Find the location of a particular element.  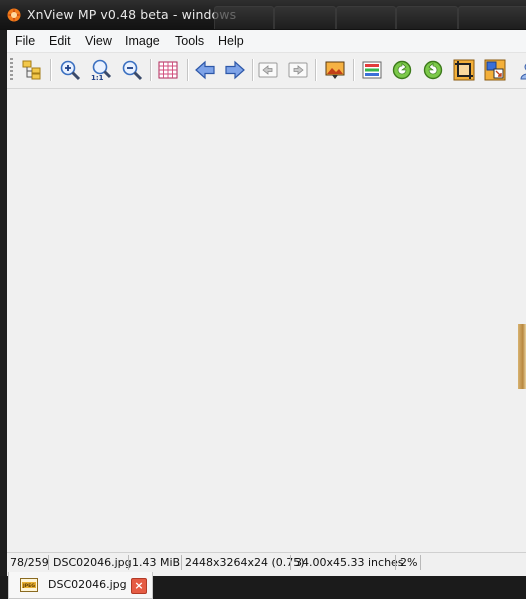

background-window-tabs is located at coordinates (369, 15).